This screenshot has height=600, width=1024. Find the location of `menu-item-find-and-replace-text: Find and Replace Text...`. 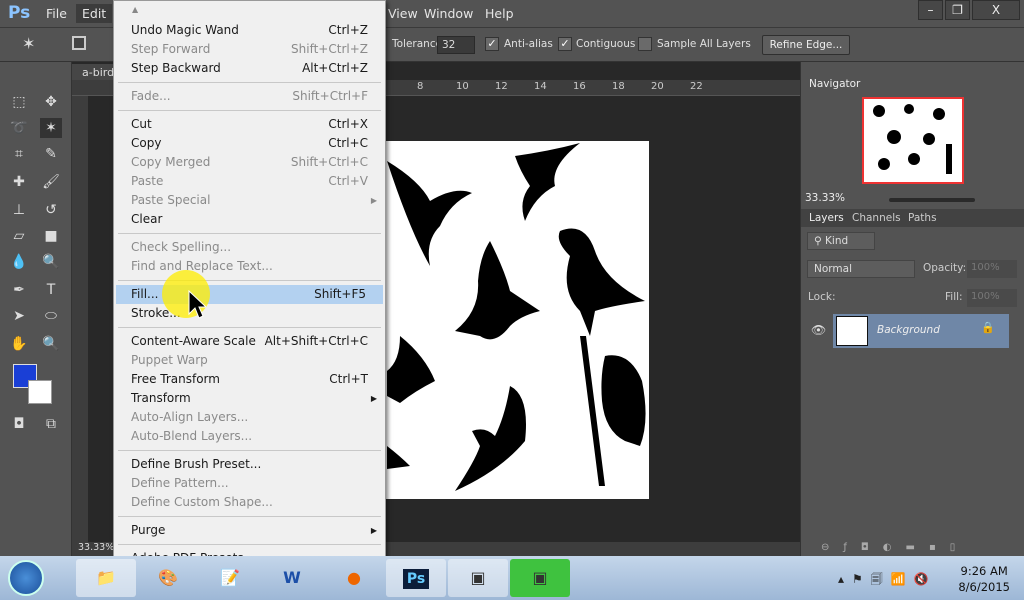

menu-item-find-and-replace-text: Find and Replace Text... is located at coordinates (249, 266).